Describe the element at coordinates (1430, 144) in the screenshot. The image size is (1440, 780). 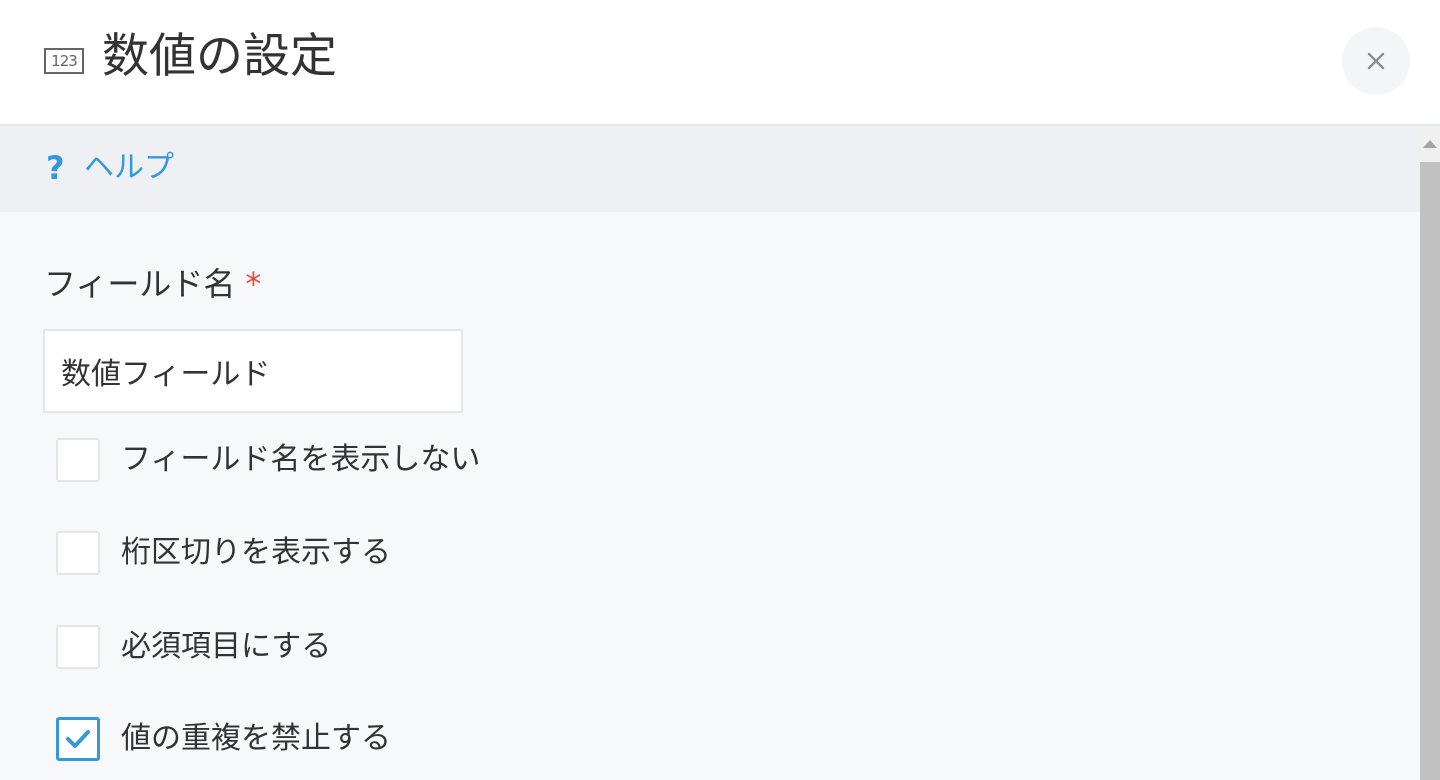
I see `scroll-up-arrow-icon` at that location.